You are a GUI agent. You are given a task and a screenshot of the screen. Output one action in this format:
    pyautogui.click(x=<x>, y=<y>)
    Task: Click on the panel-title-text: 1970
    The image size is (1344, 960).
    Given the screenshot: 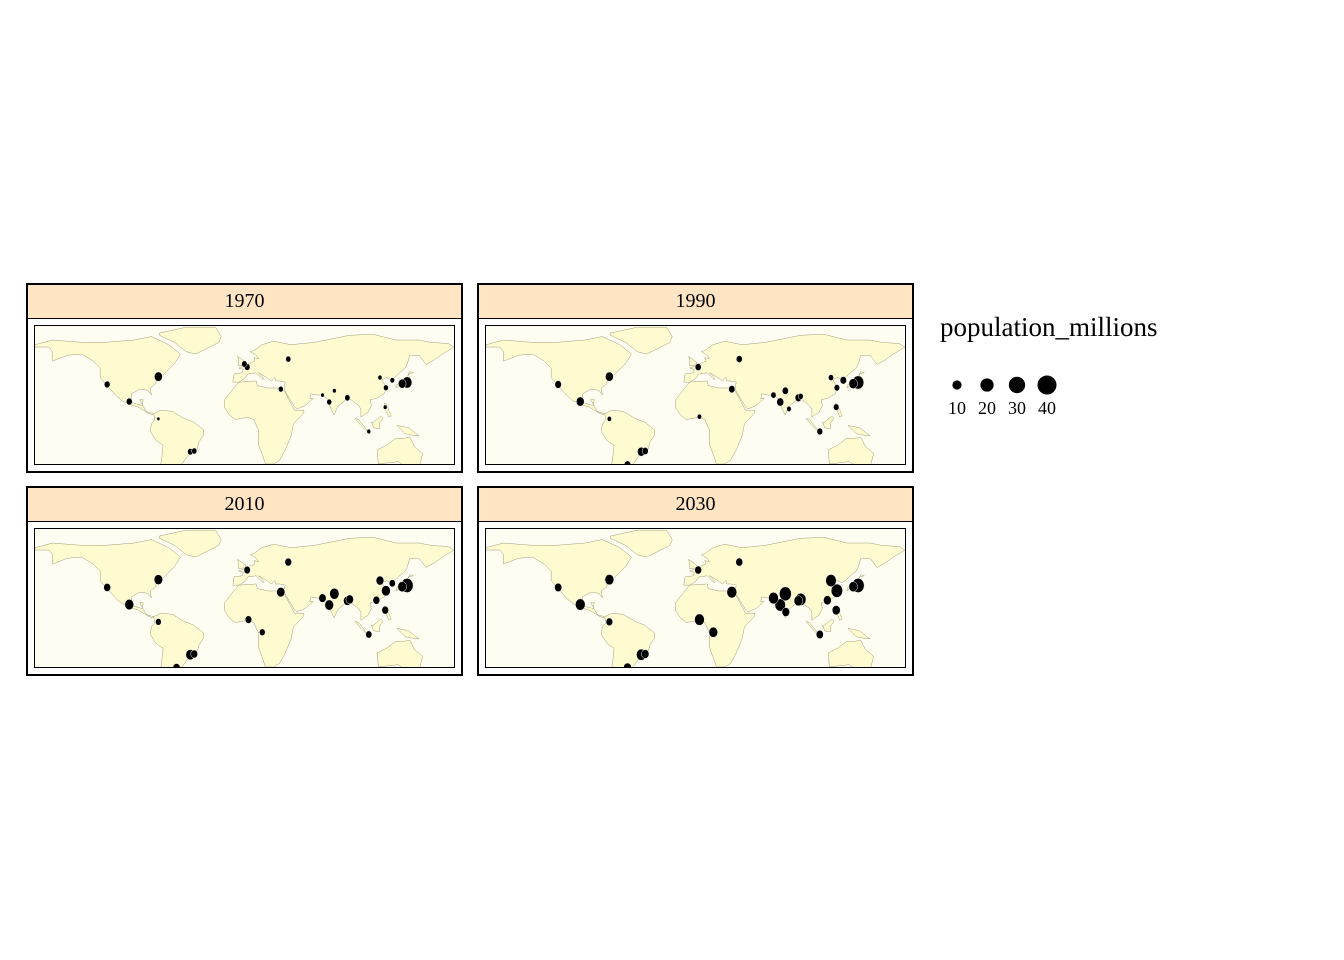 What is the action you would take?
    pyautogui.click(x=244, y=301)
    